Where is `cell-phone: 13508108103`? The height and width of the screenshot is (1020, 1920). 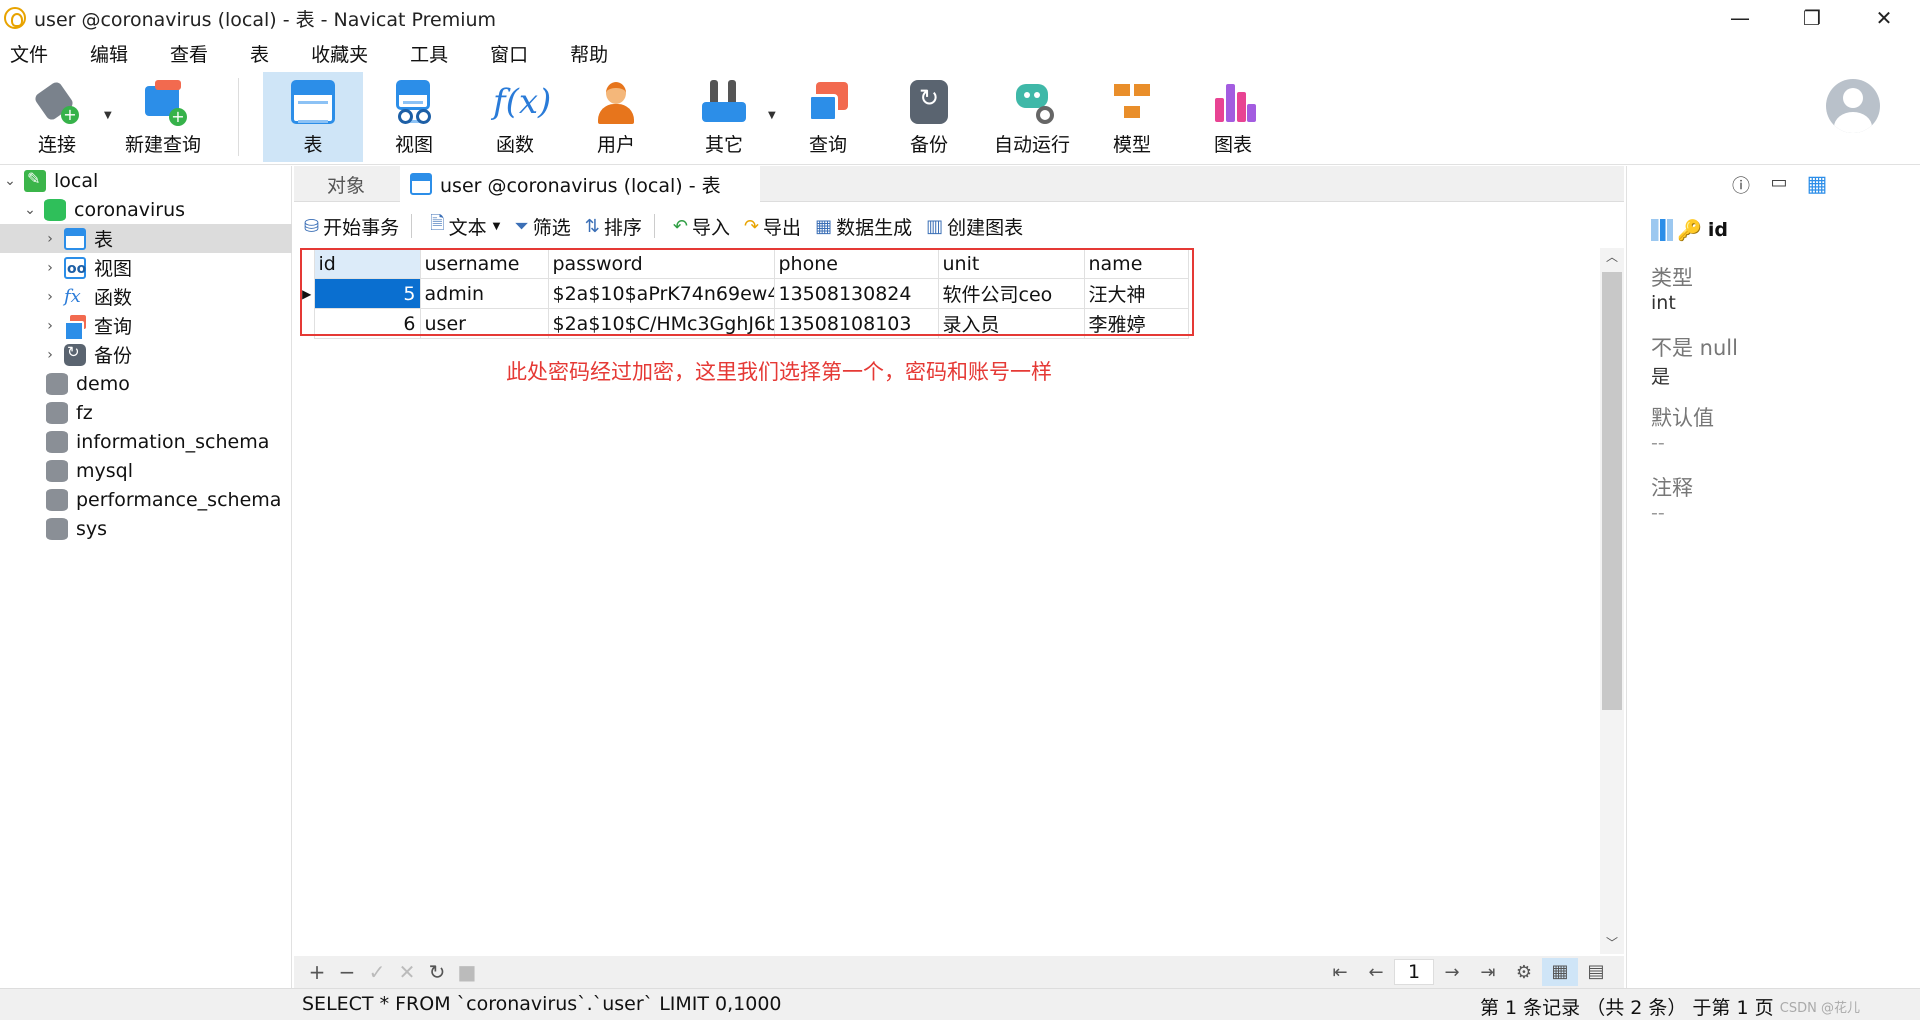
cell-phone: 13508108103 is located at coordinates (856, 323).